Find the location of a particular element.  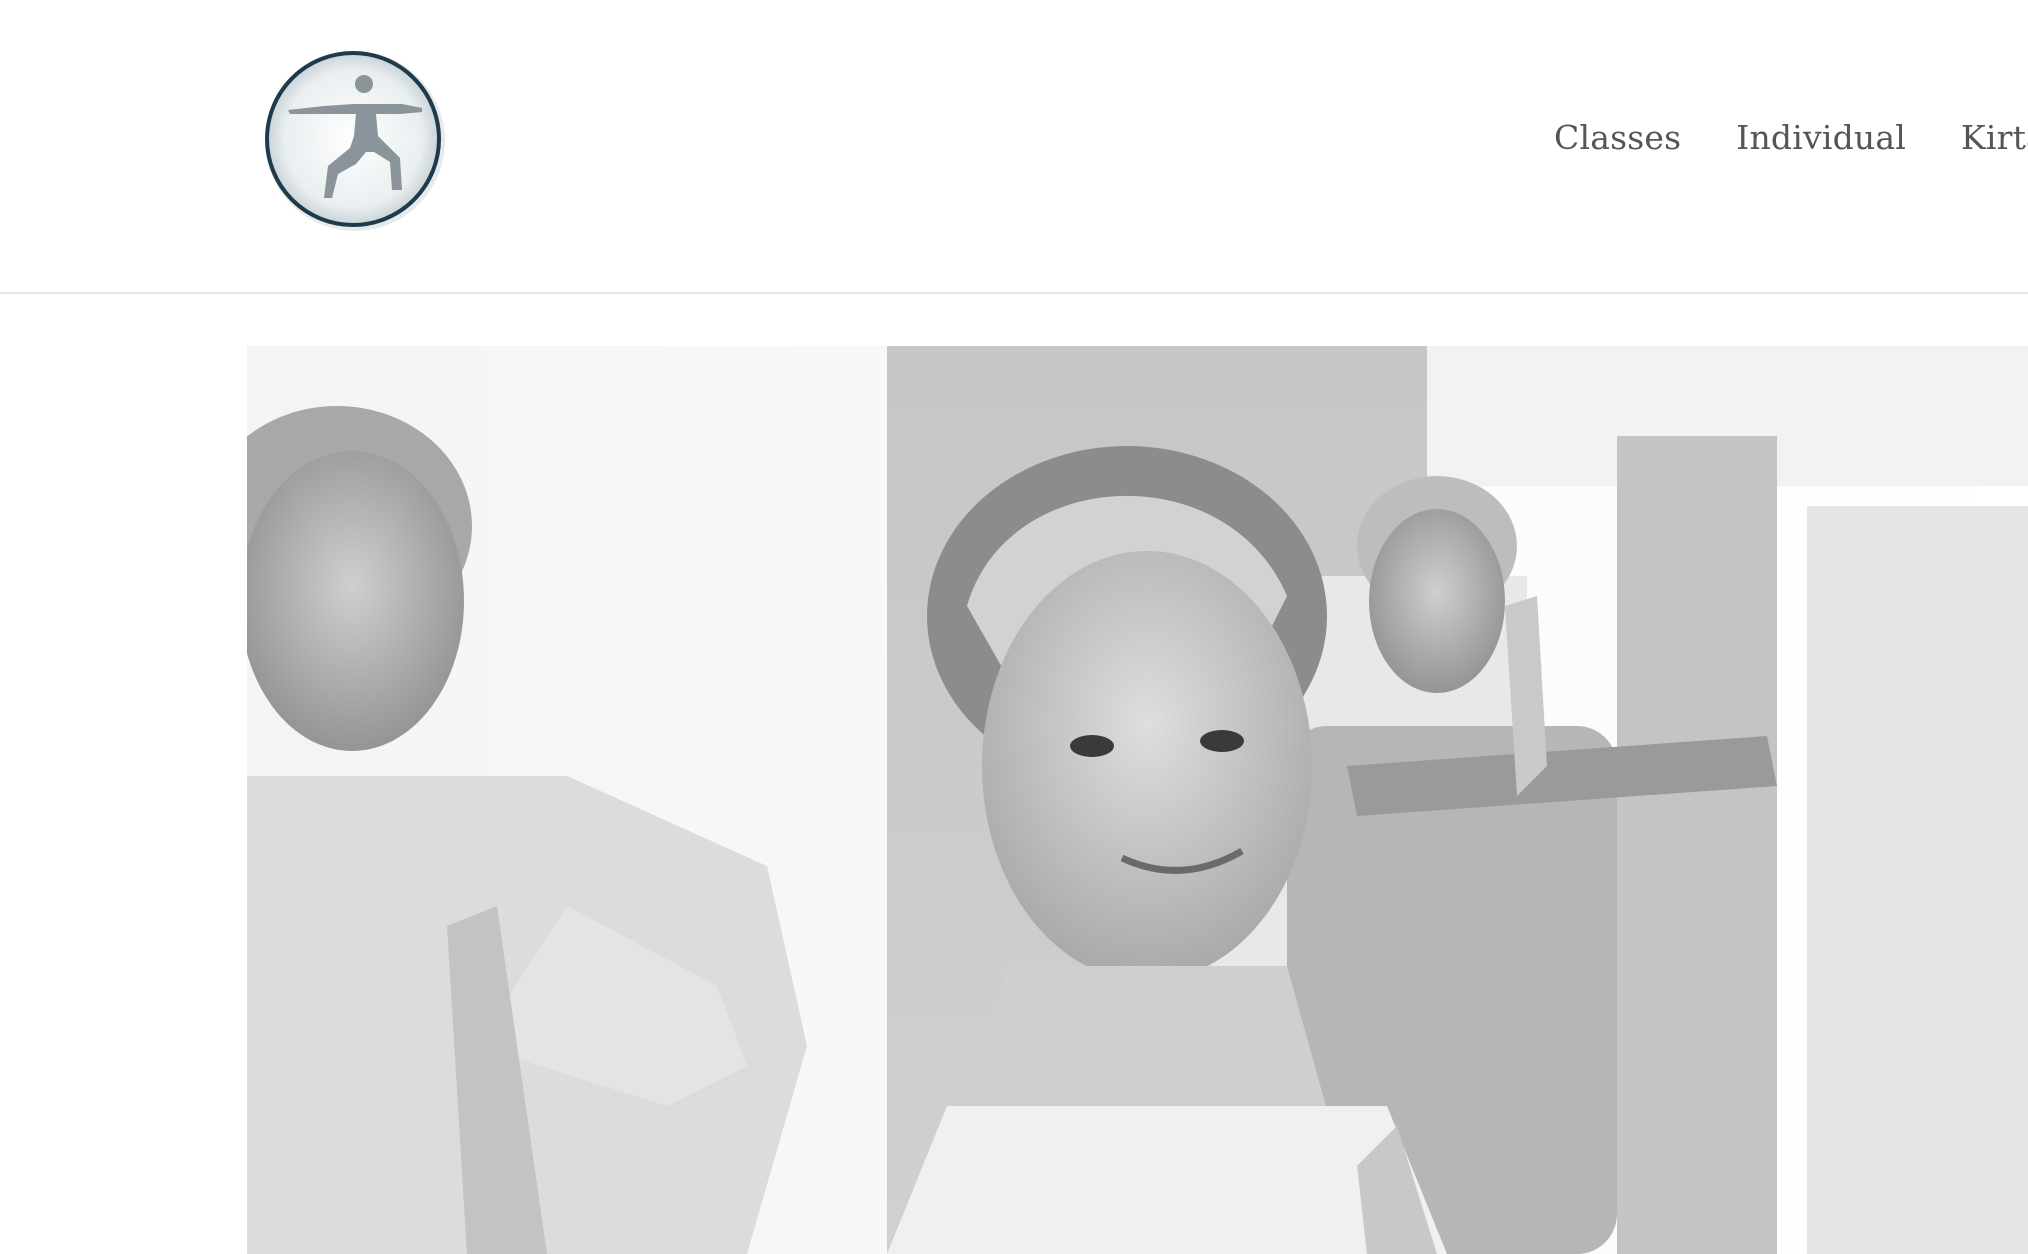

nav-link-kirtan: Kirtan is located at coordinates (1994, 137).